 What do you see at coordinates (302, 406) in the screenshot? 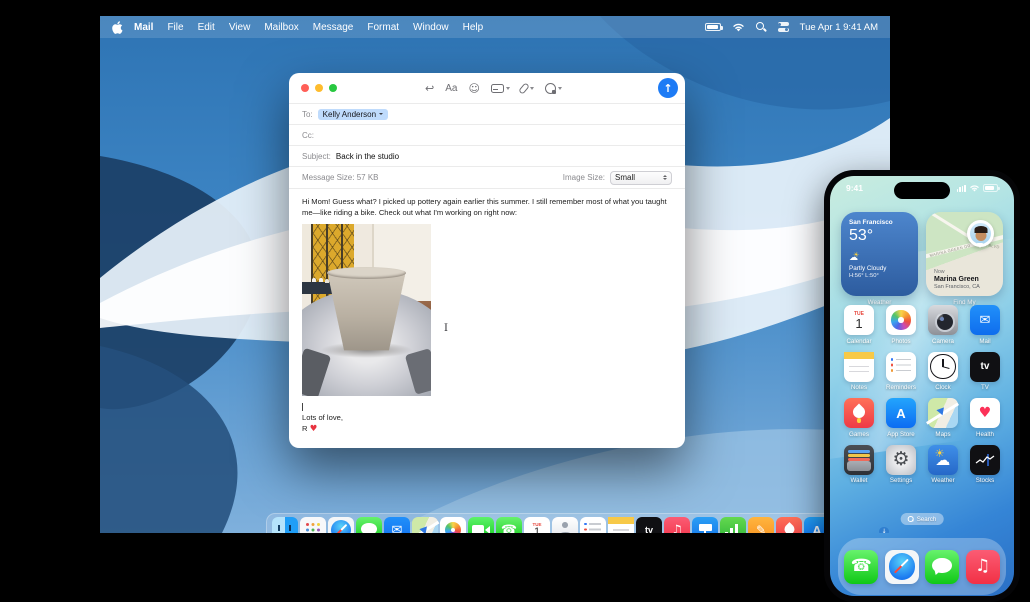
I see `text-caret` at bounding box center [302, 406].